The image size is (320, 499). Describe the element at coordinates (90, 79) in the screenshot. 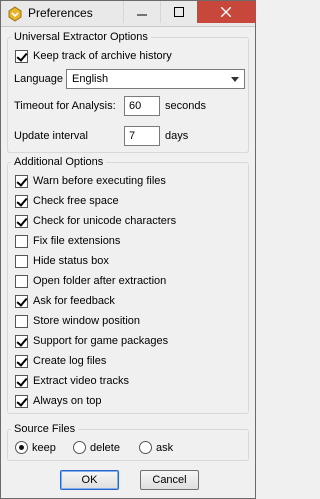

I see `language-value: English` at that location.